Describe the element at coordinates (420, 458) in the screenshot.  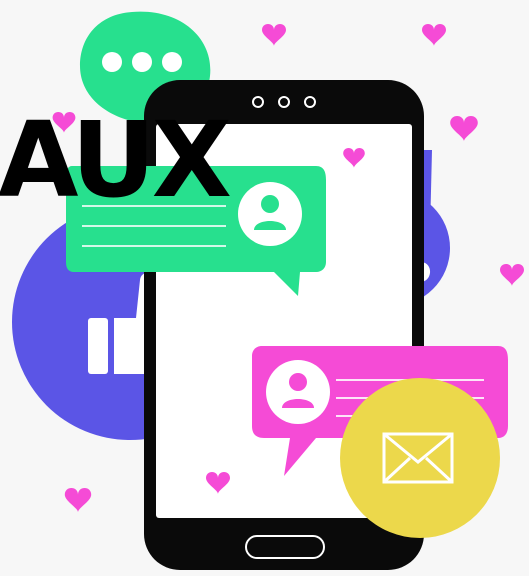
I see `envelope-bubble` at that location.